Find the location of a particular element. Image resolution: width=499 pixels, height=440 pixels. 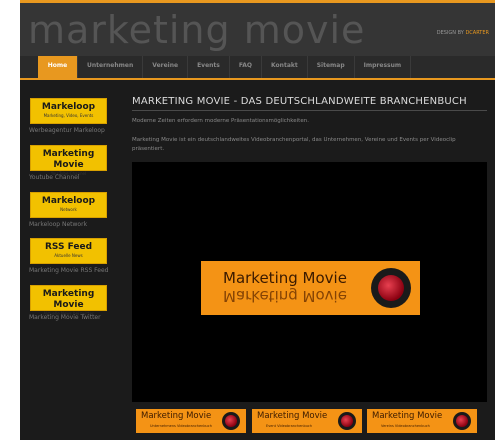

bottom-banner-subtitle: Event Videobranchenbuch is located at coordinates (289, 426).